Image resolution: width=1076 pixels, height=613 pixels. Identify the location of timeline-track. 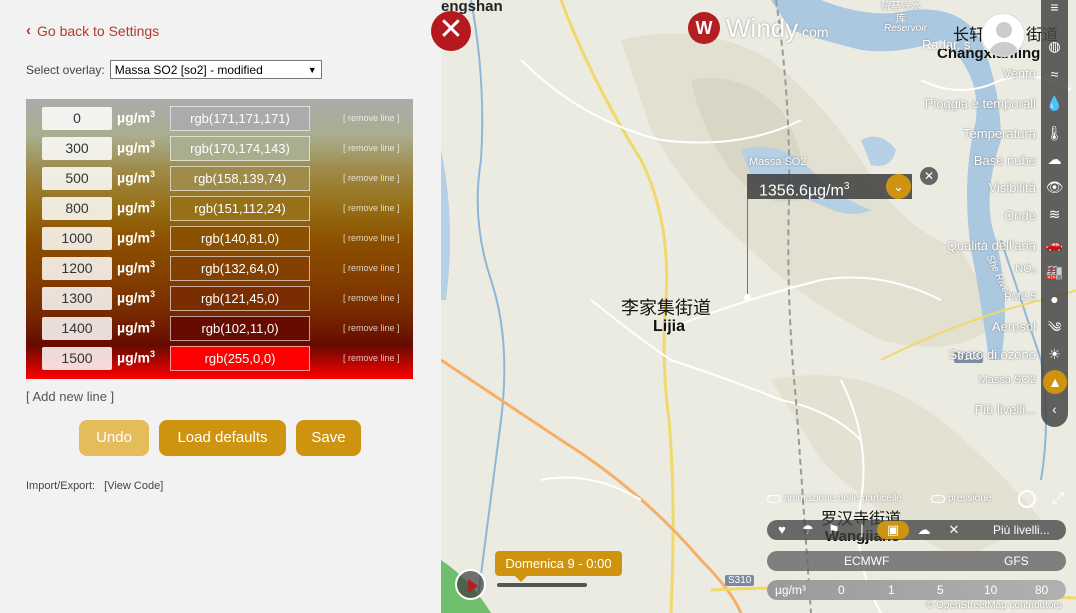
(542, 585).